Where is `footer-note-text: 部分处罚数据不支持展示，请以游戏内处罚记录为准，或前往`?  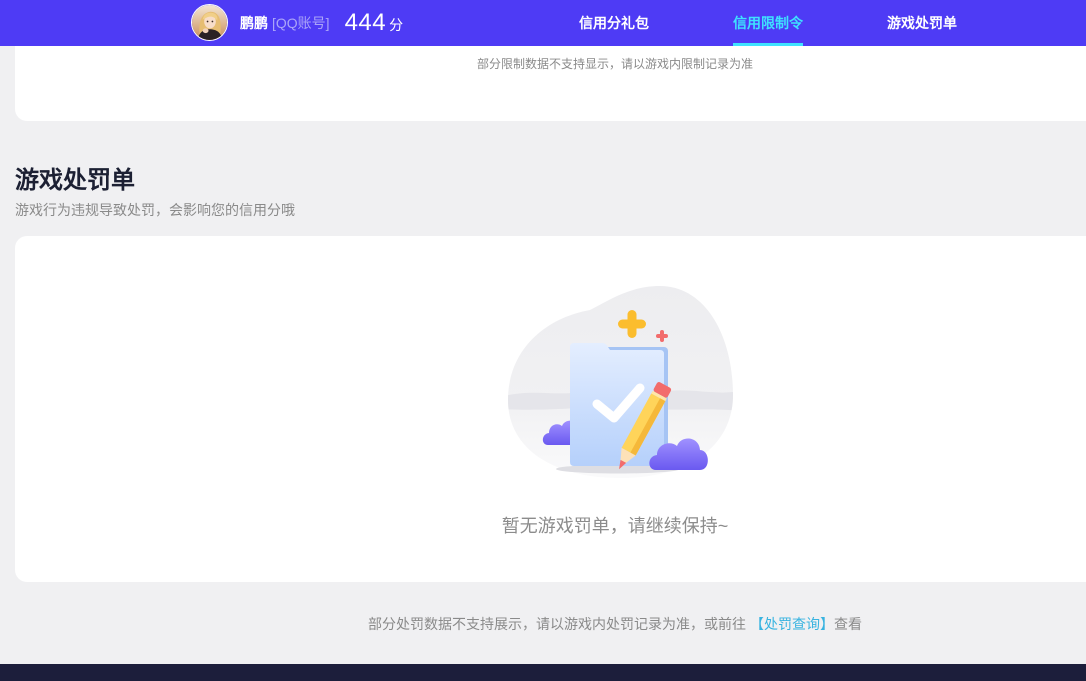
footer-note-text: 部分处罚数据不支持展示，请以游戏内处罚记录为准，或前往 is located at coordinates (557, 624).